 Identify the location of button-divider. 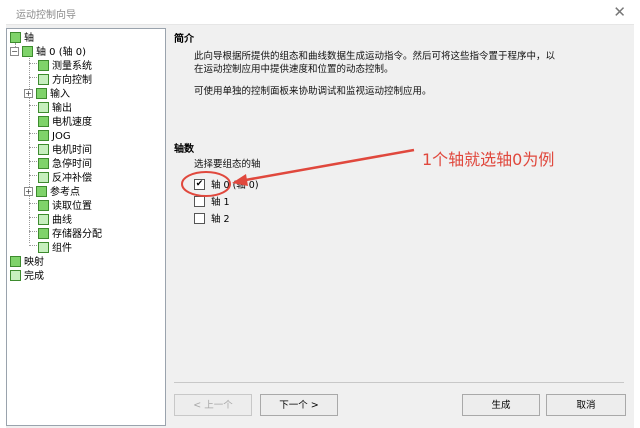
(399, 382).